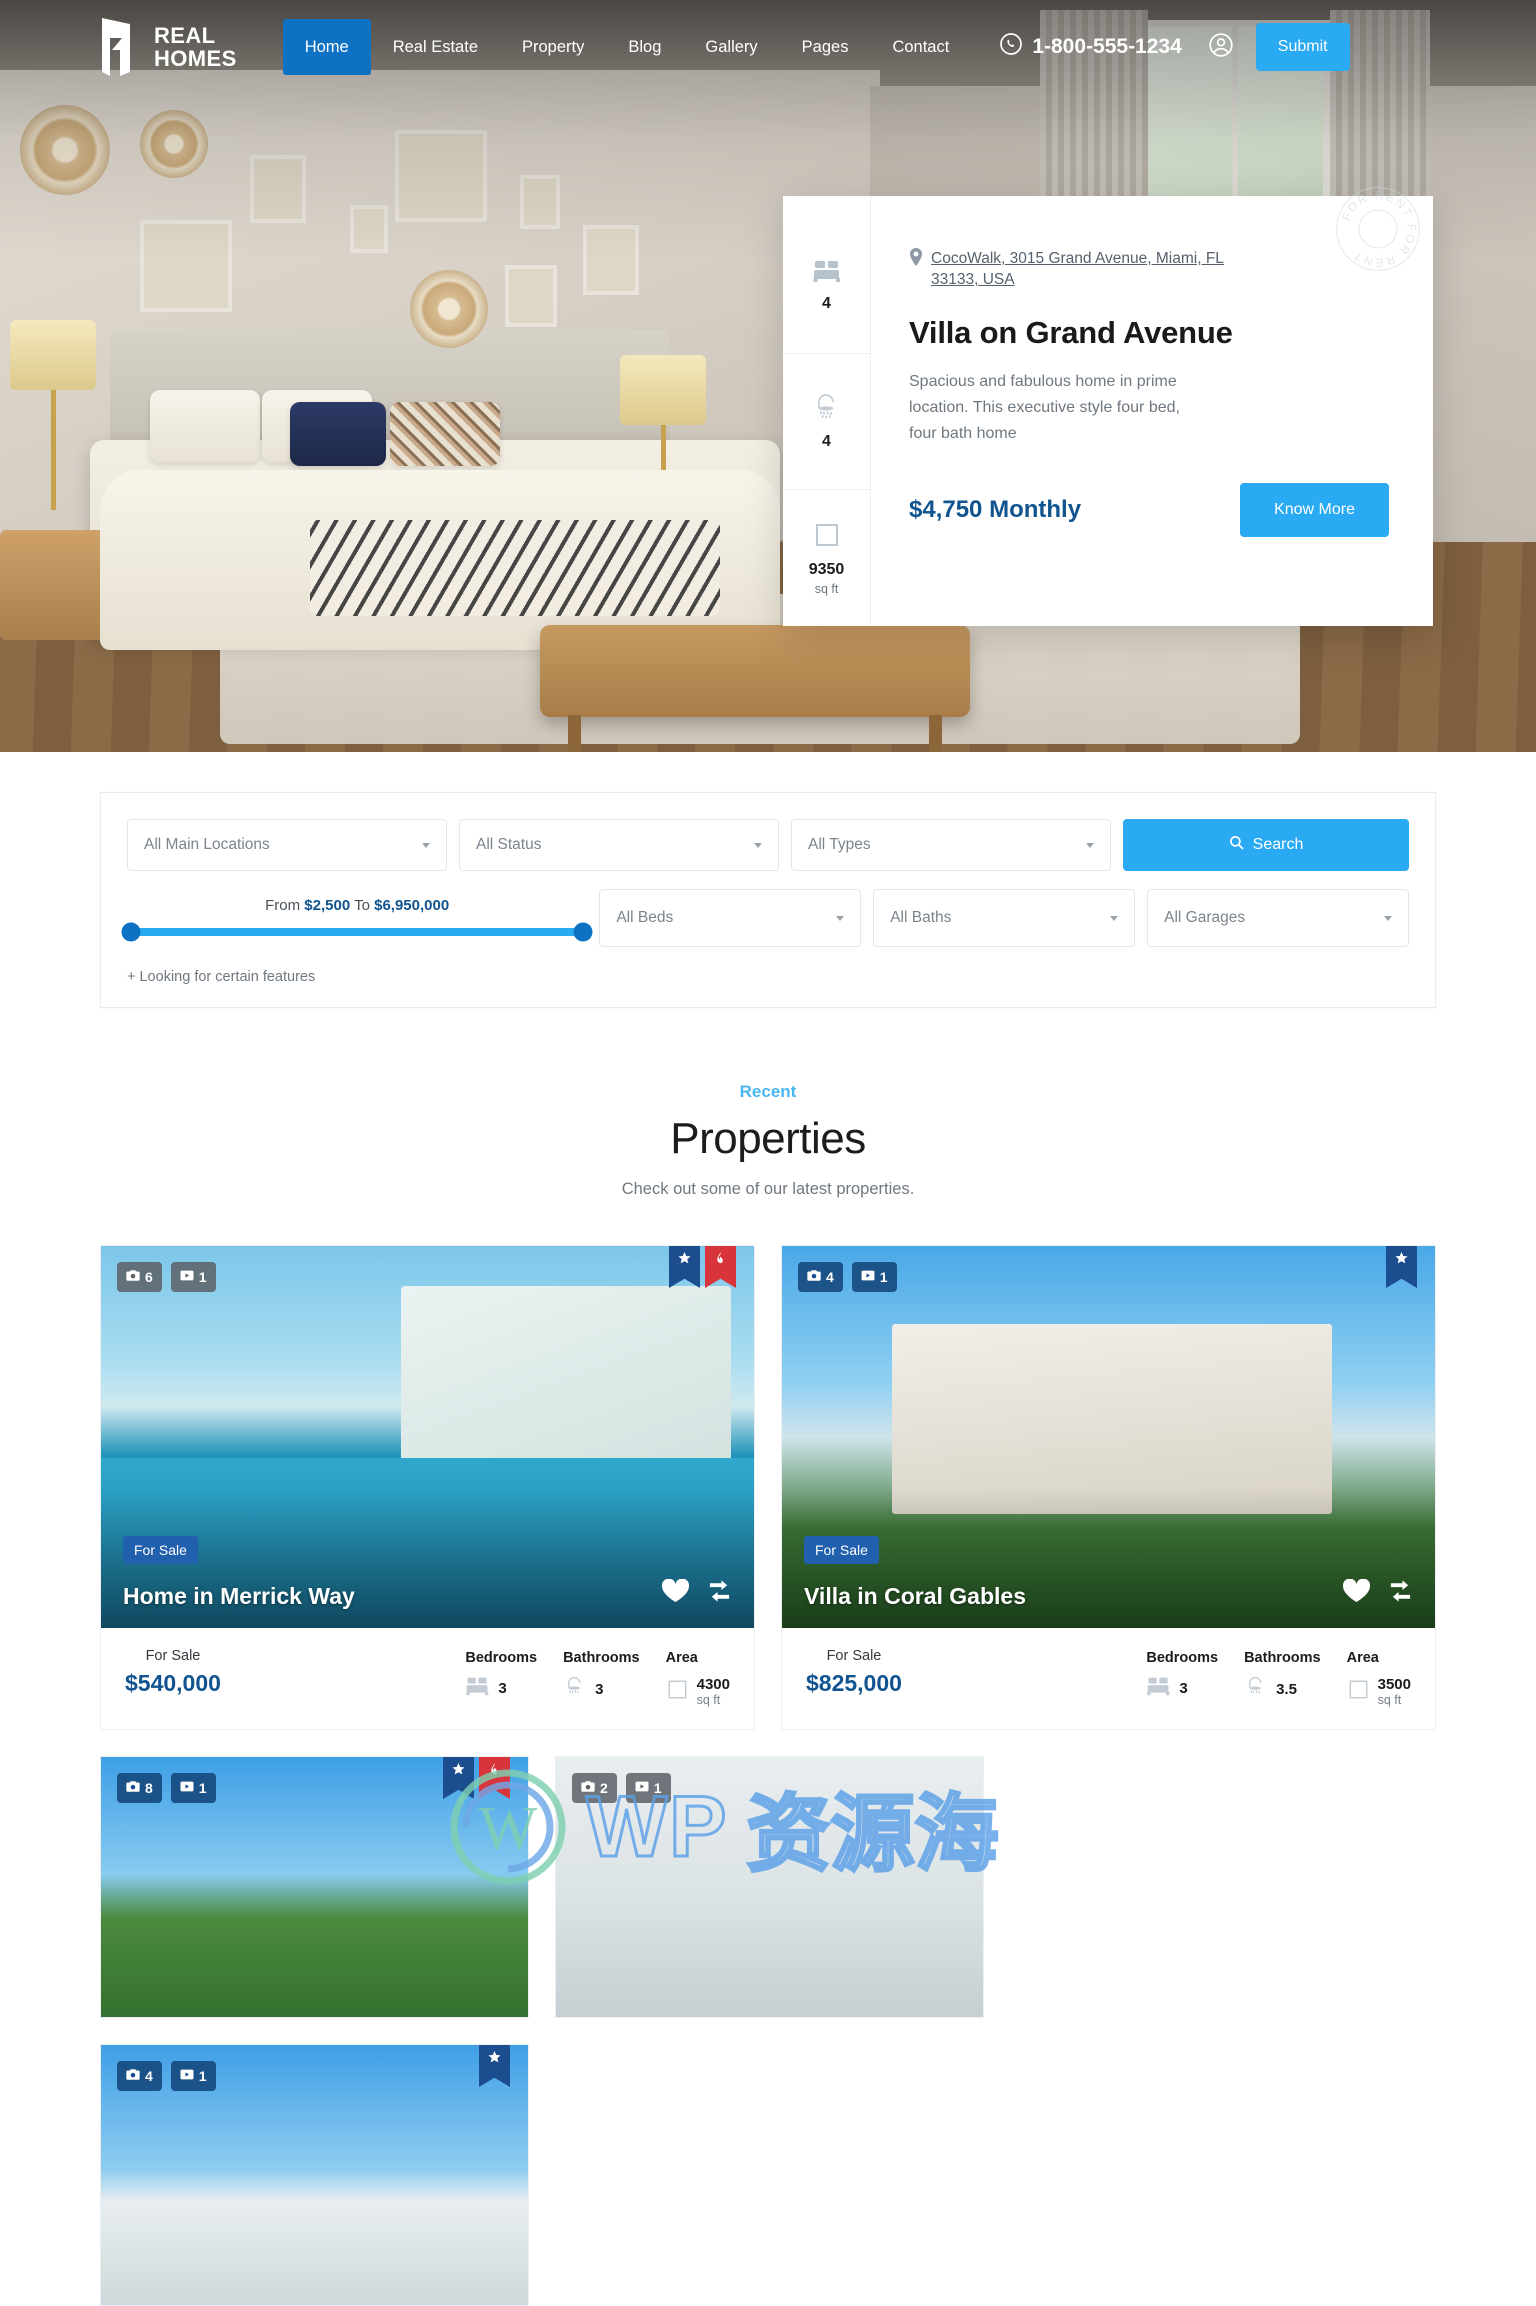 This screenshot has height=2306, width=1536. What do you see at coordinates (1266, 845) in the screenshot?
I see `search-button: Search` at bounding box center [1266, 845].